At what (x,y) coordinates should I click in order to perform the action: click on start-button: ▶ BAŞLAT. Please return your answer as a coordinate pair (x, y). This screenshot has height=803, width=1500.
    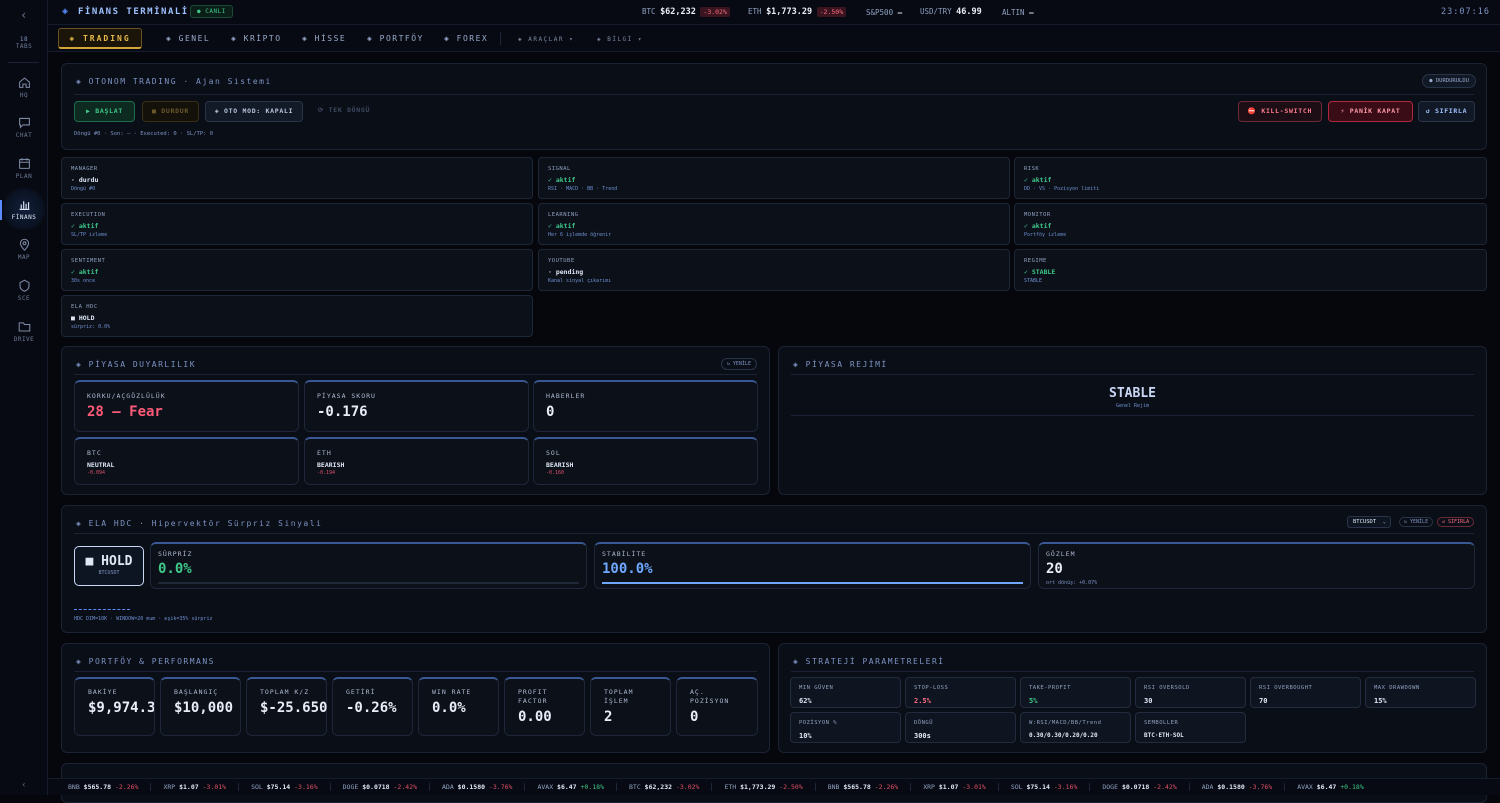
    Looking at the image, I should click on (104, 111).